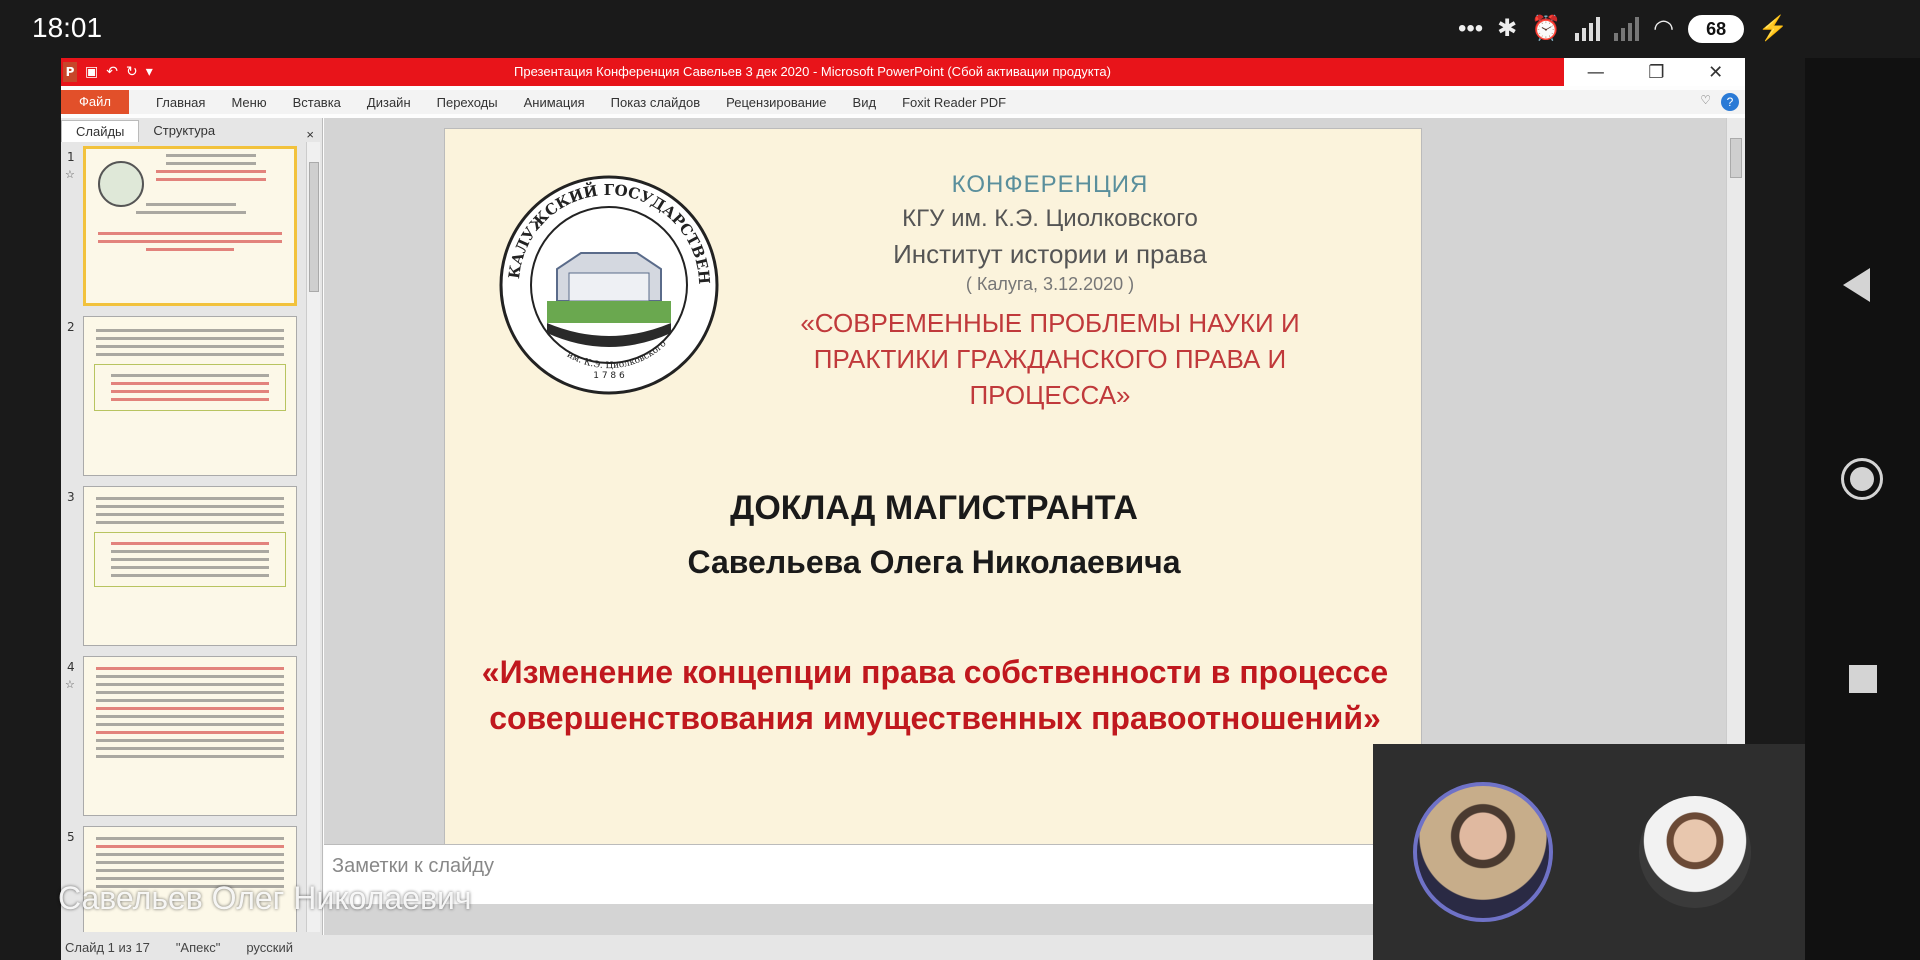 The height and width of the screenshot is (960, 1920). What do you see at coordinates (1730, 102) in the screenshot?
I see `help-icon: ?` at bounding box center [1730, 102].